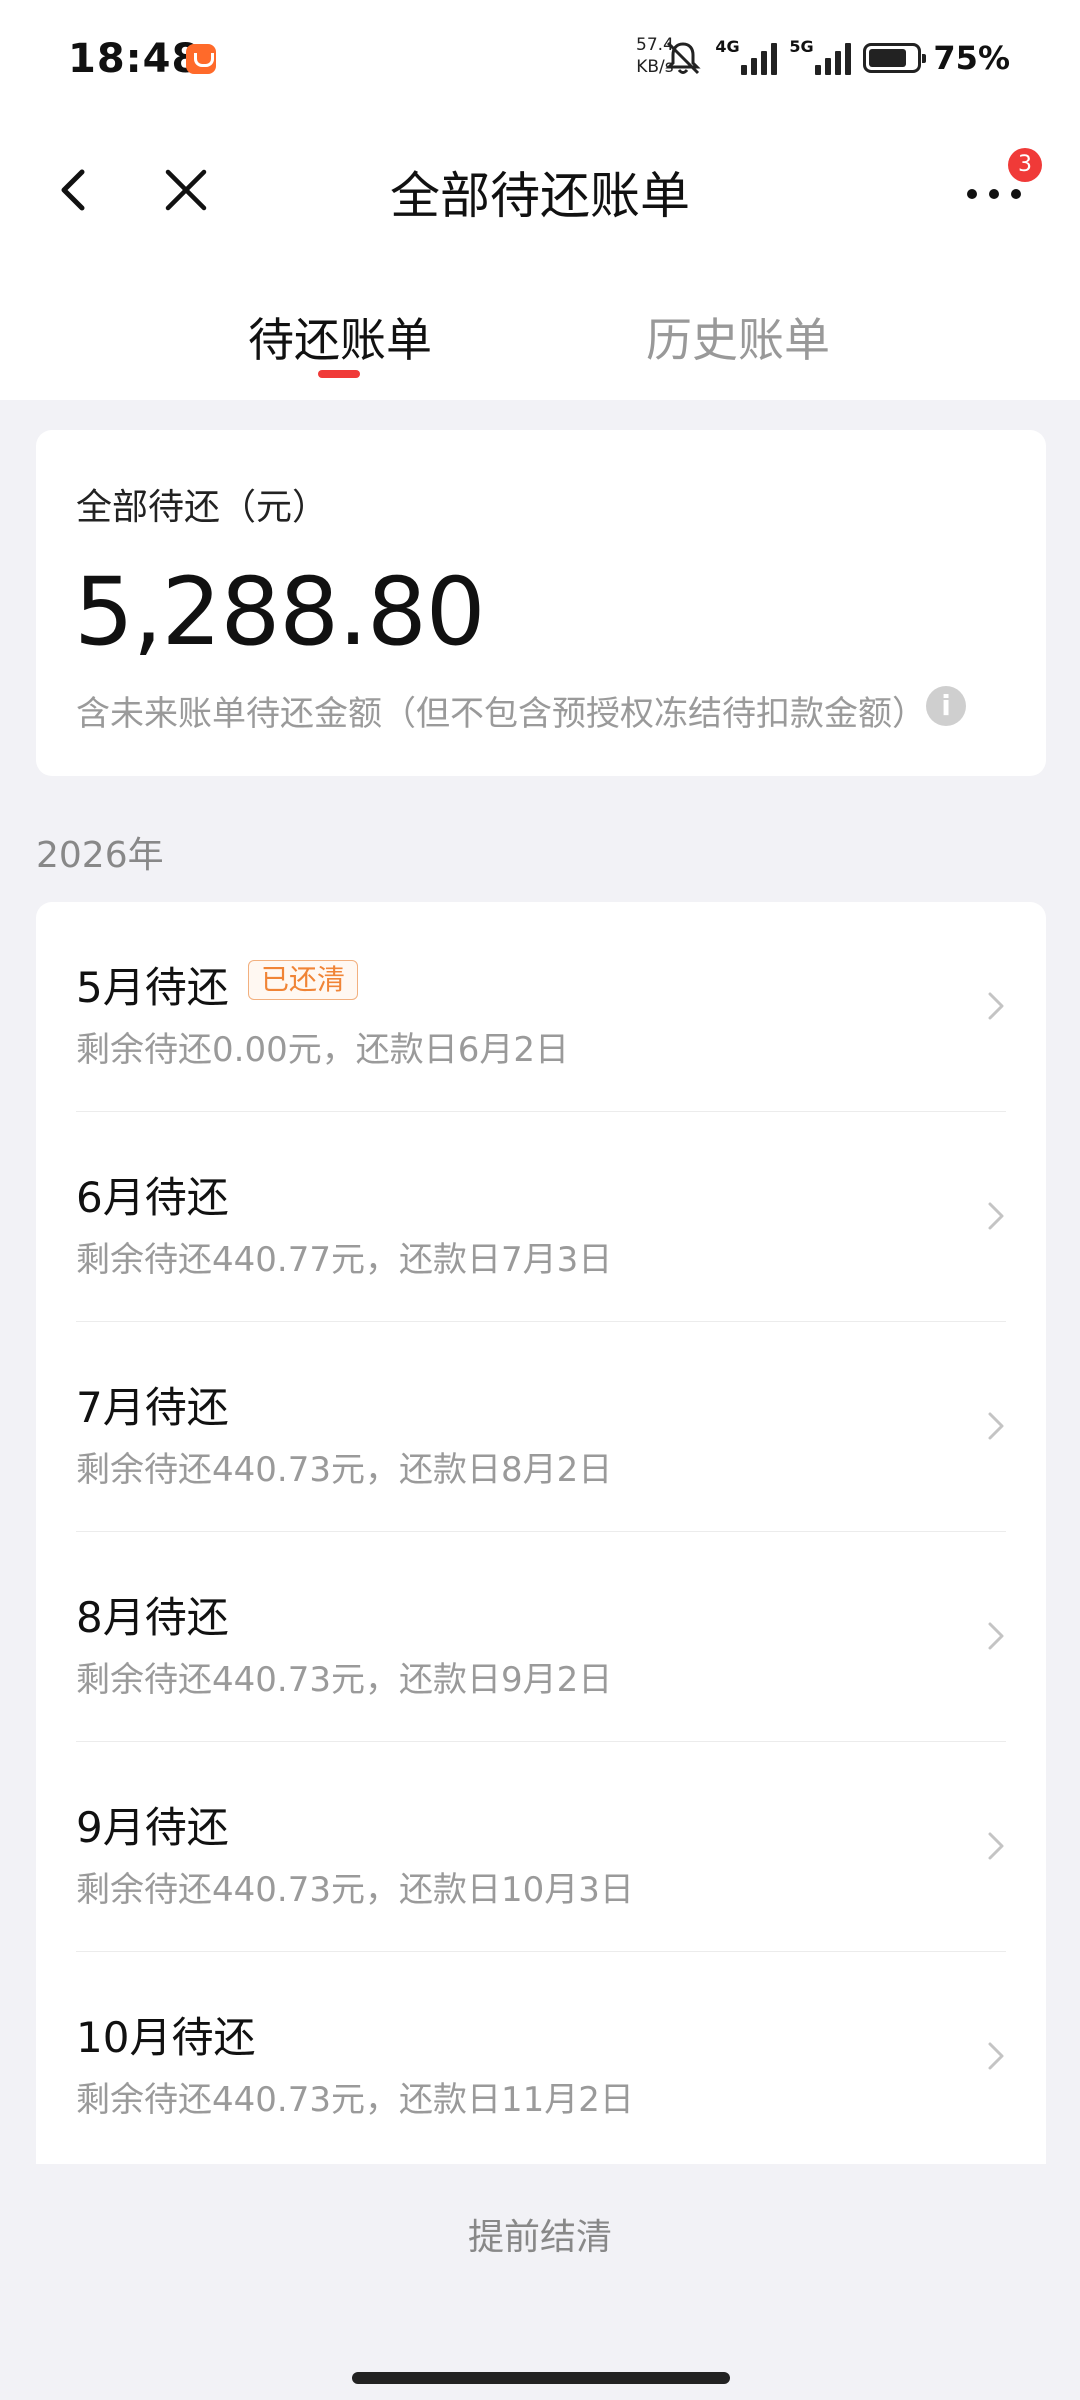 The image size is (1080, 2400). Describe the element at coordinates (134, 59) in the screenshot. I see `status-time: 18:48` at that location.